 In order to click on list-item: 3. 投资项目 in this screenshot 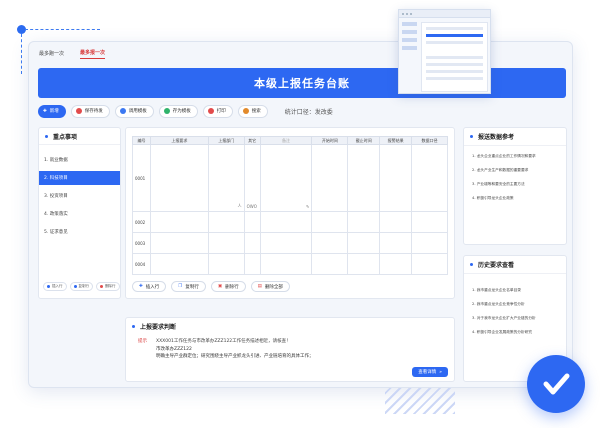, I will do `click(79, 196)`.